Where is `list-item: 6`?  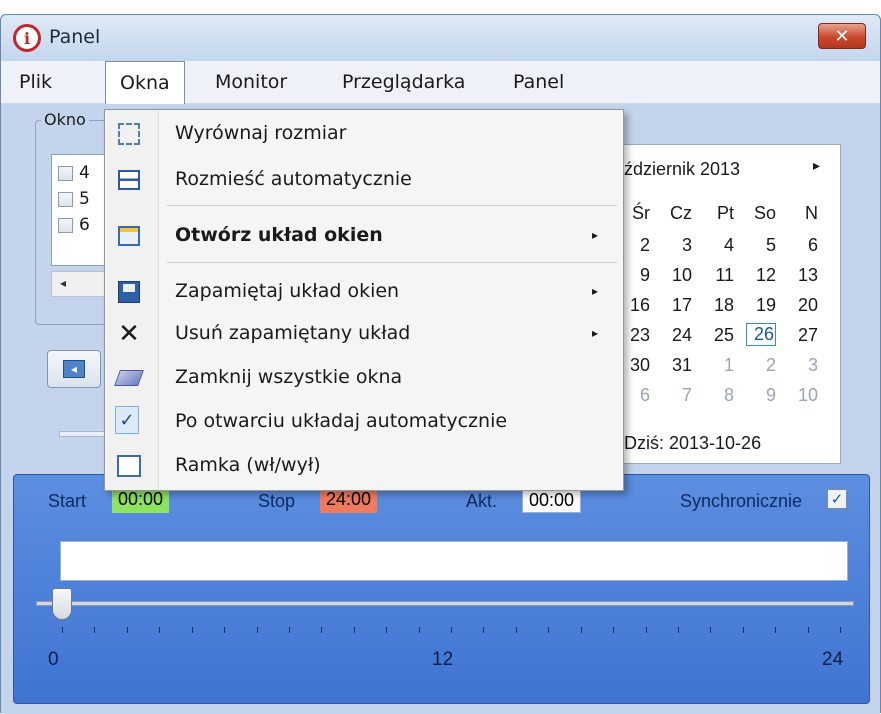 list-item: 6 is located at coordinates (74, 225).